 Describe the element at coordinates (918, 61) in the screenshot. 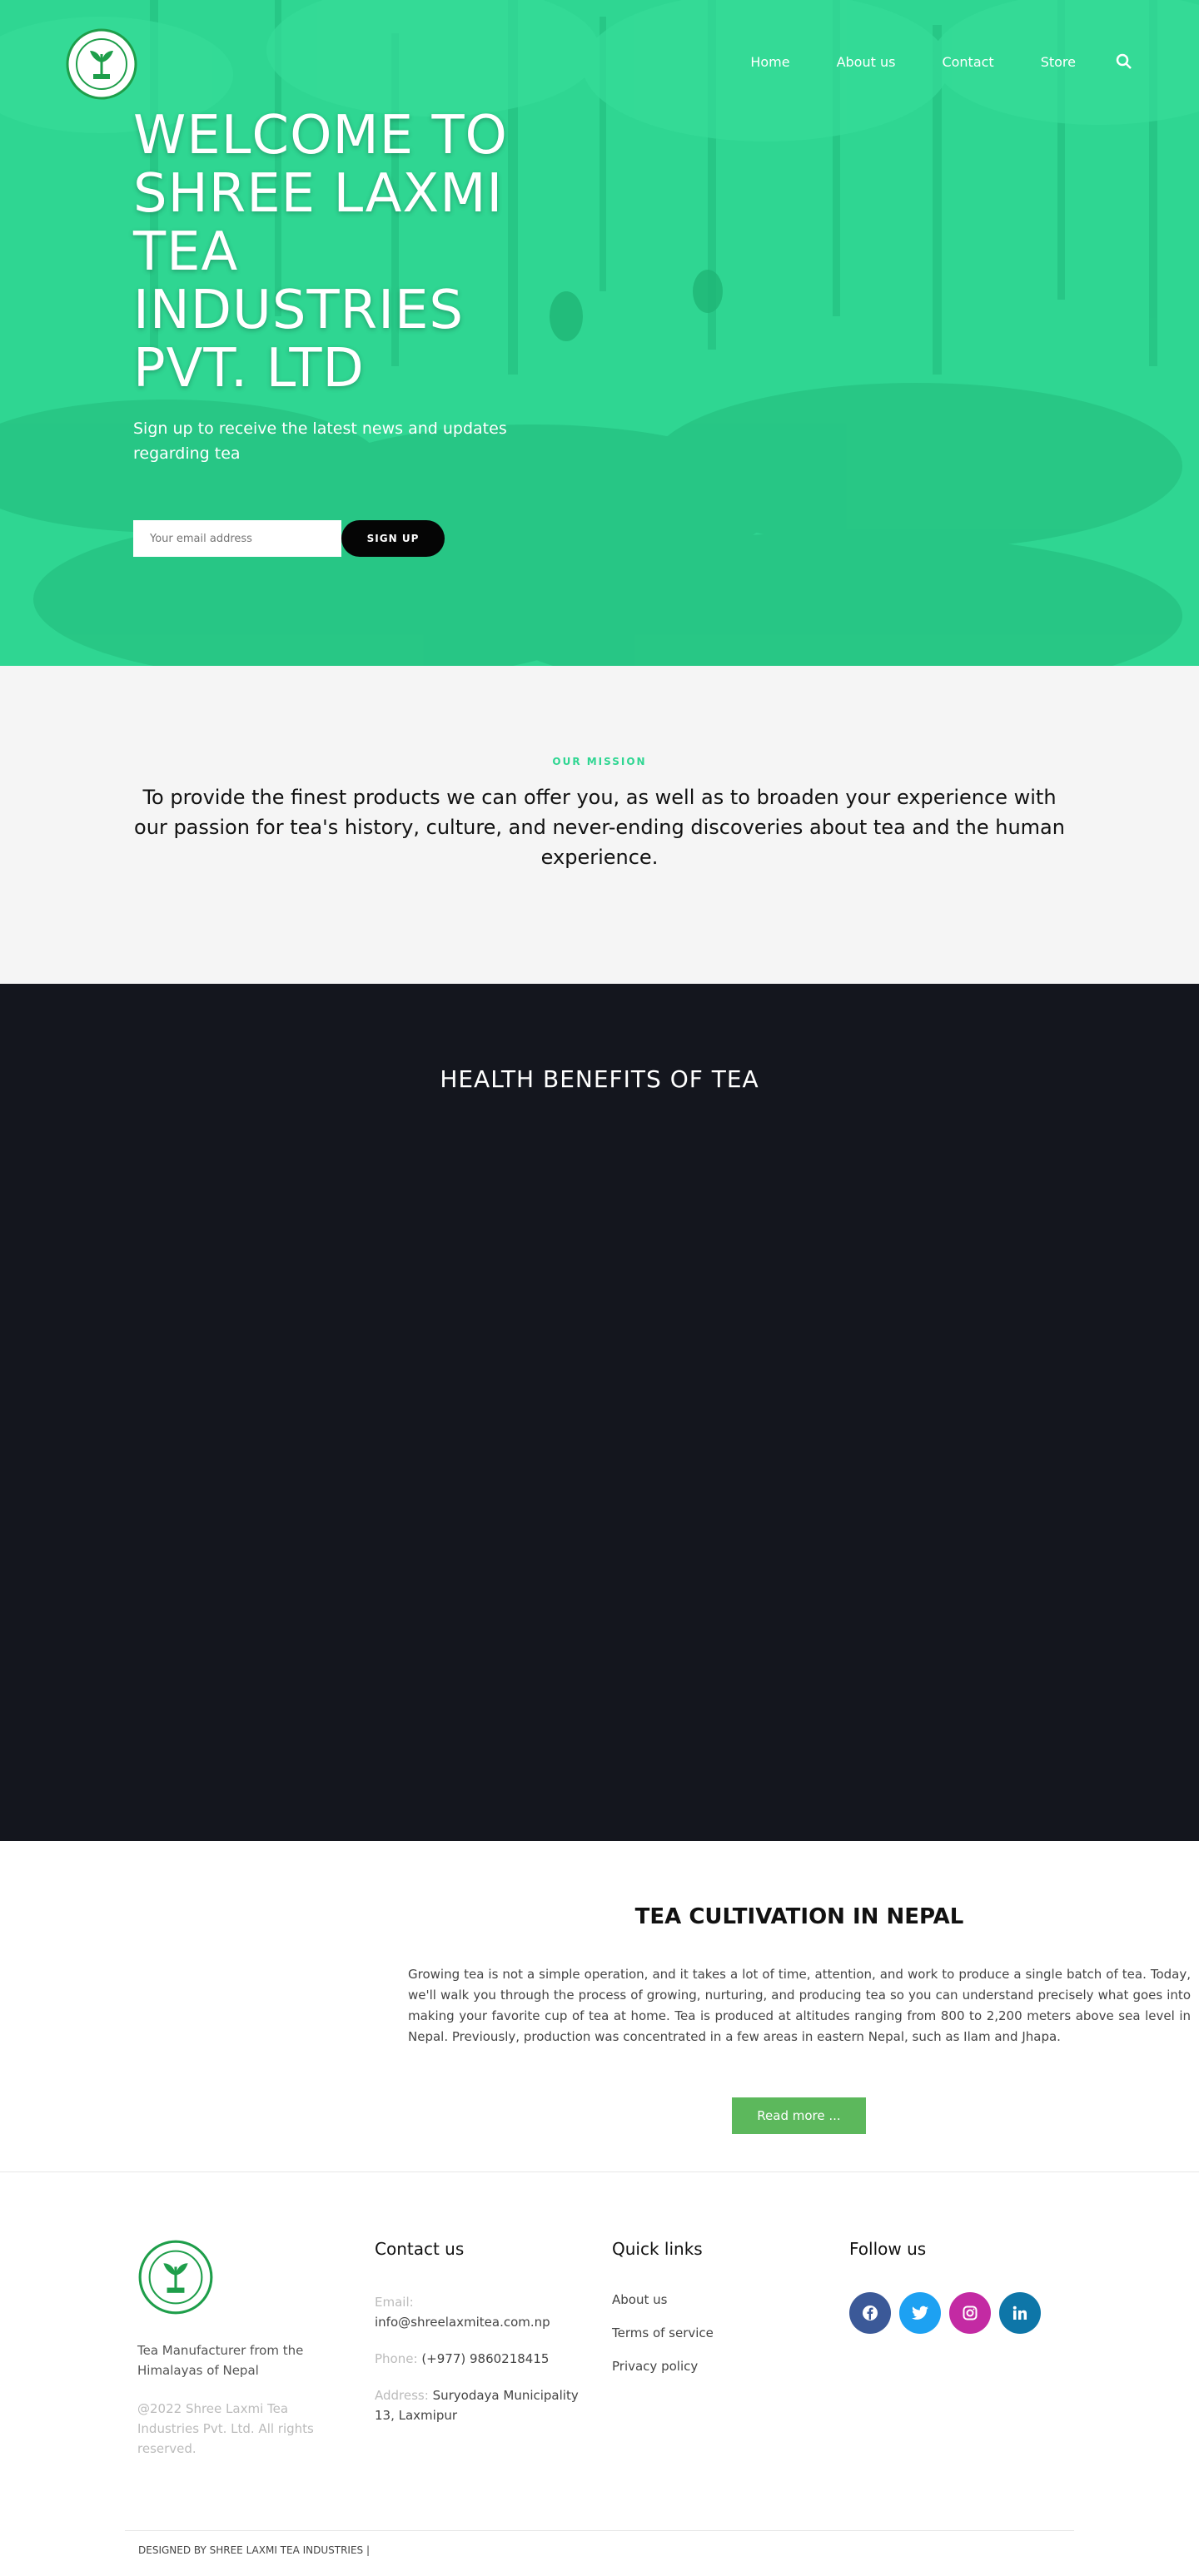

I see `nav-menu: Home About us Contact Store` at that location.